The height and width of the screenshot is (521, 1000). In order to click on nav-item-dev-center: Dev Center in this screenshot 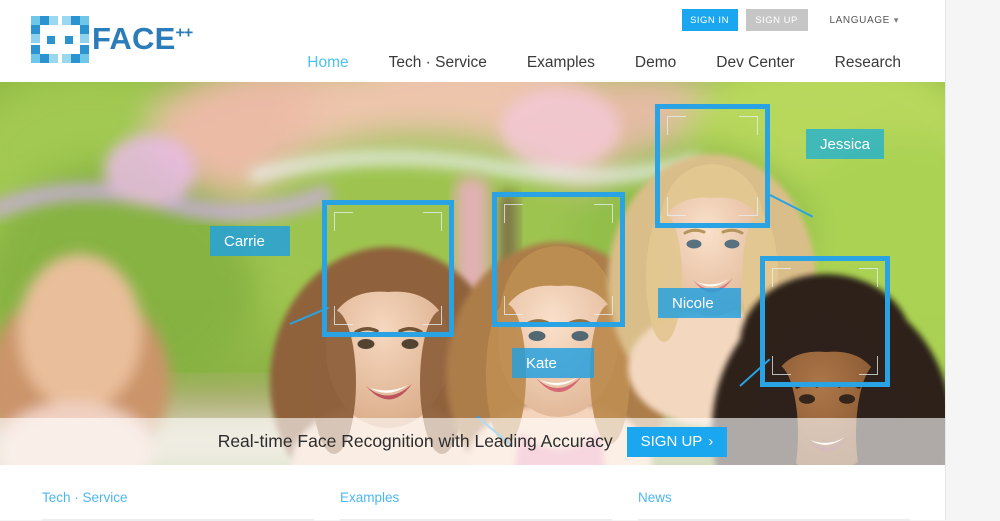, I will do `click(755, 63)`.